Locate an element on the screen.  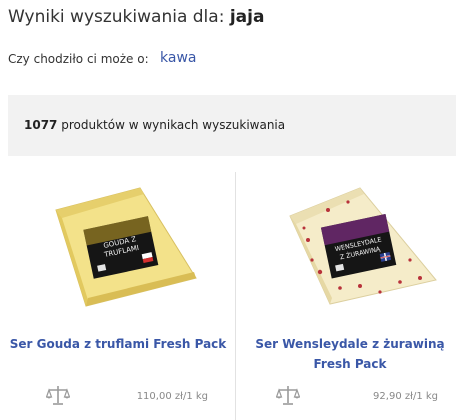
search-query: jaja is located at coordinates (247, 17).